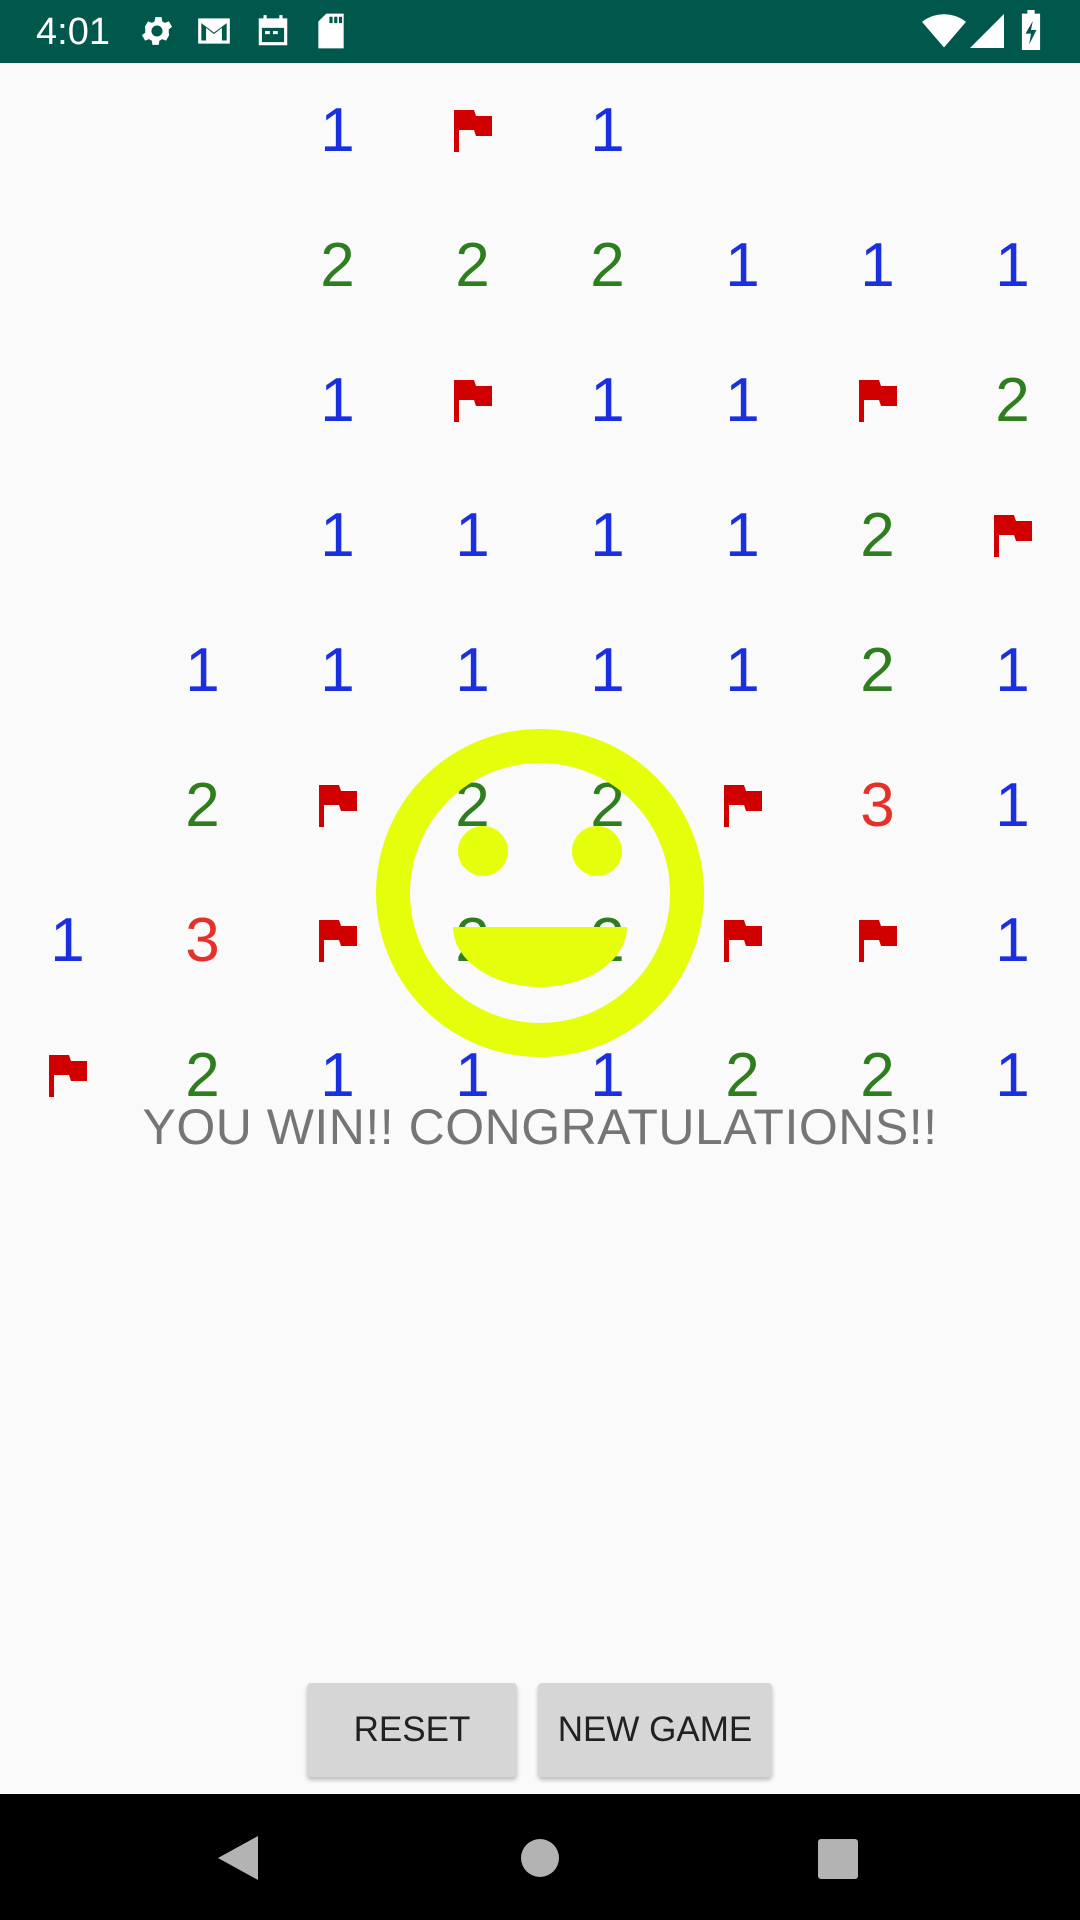 This screenshot has width=1080, height=1920. Describe the element at coordinates (987, 33) in the screenshot. I see `cell-signal-icon` at that location.